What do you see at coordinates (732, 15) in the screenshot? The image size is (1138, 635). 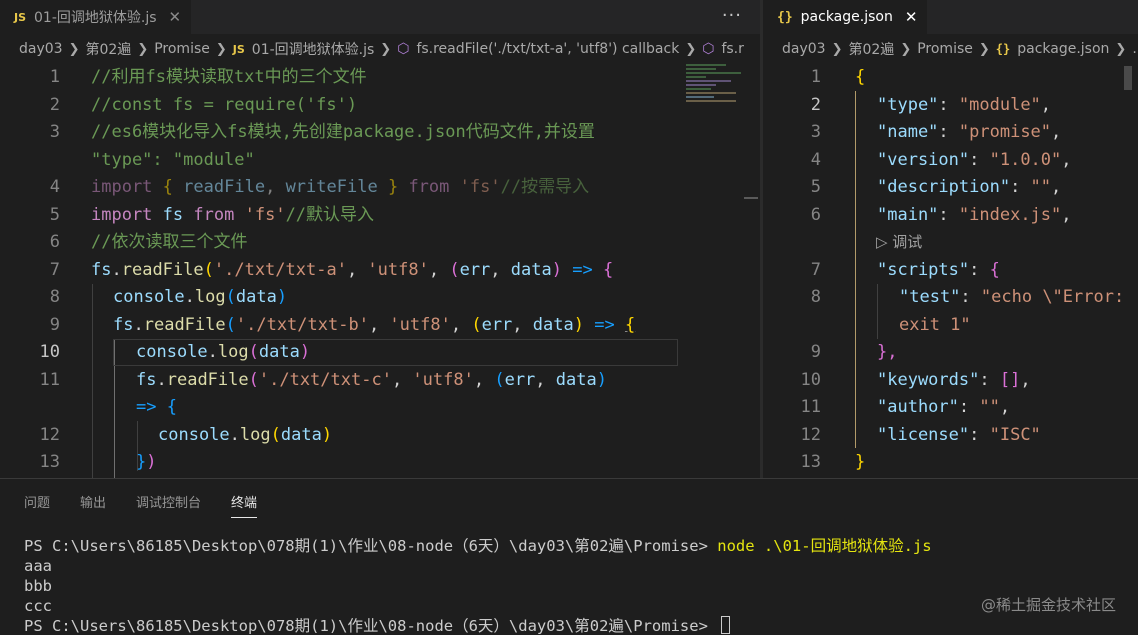 I see `more-actions-icon: ···` at bounding box center [732, 15].